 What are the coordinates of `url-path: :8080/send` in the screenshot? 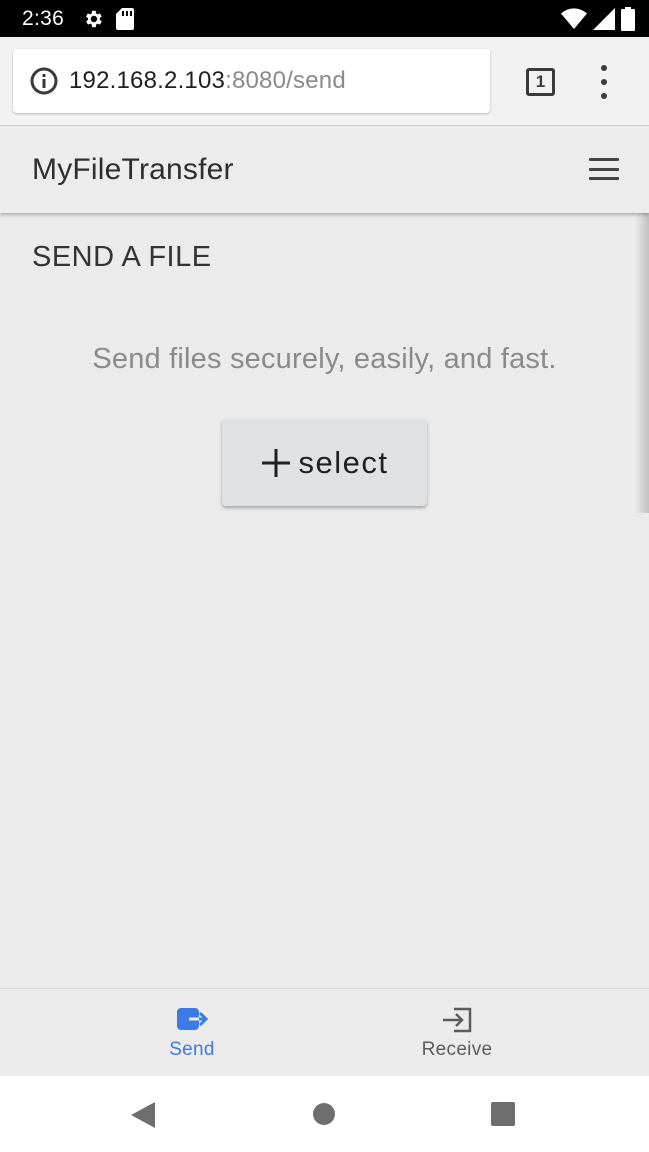 It's located at (285, 80).